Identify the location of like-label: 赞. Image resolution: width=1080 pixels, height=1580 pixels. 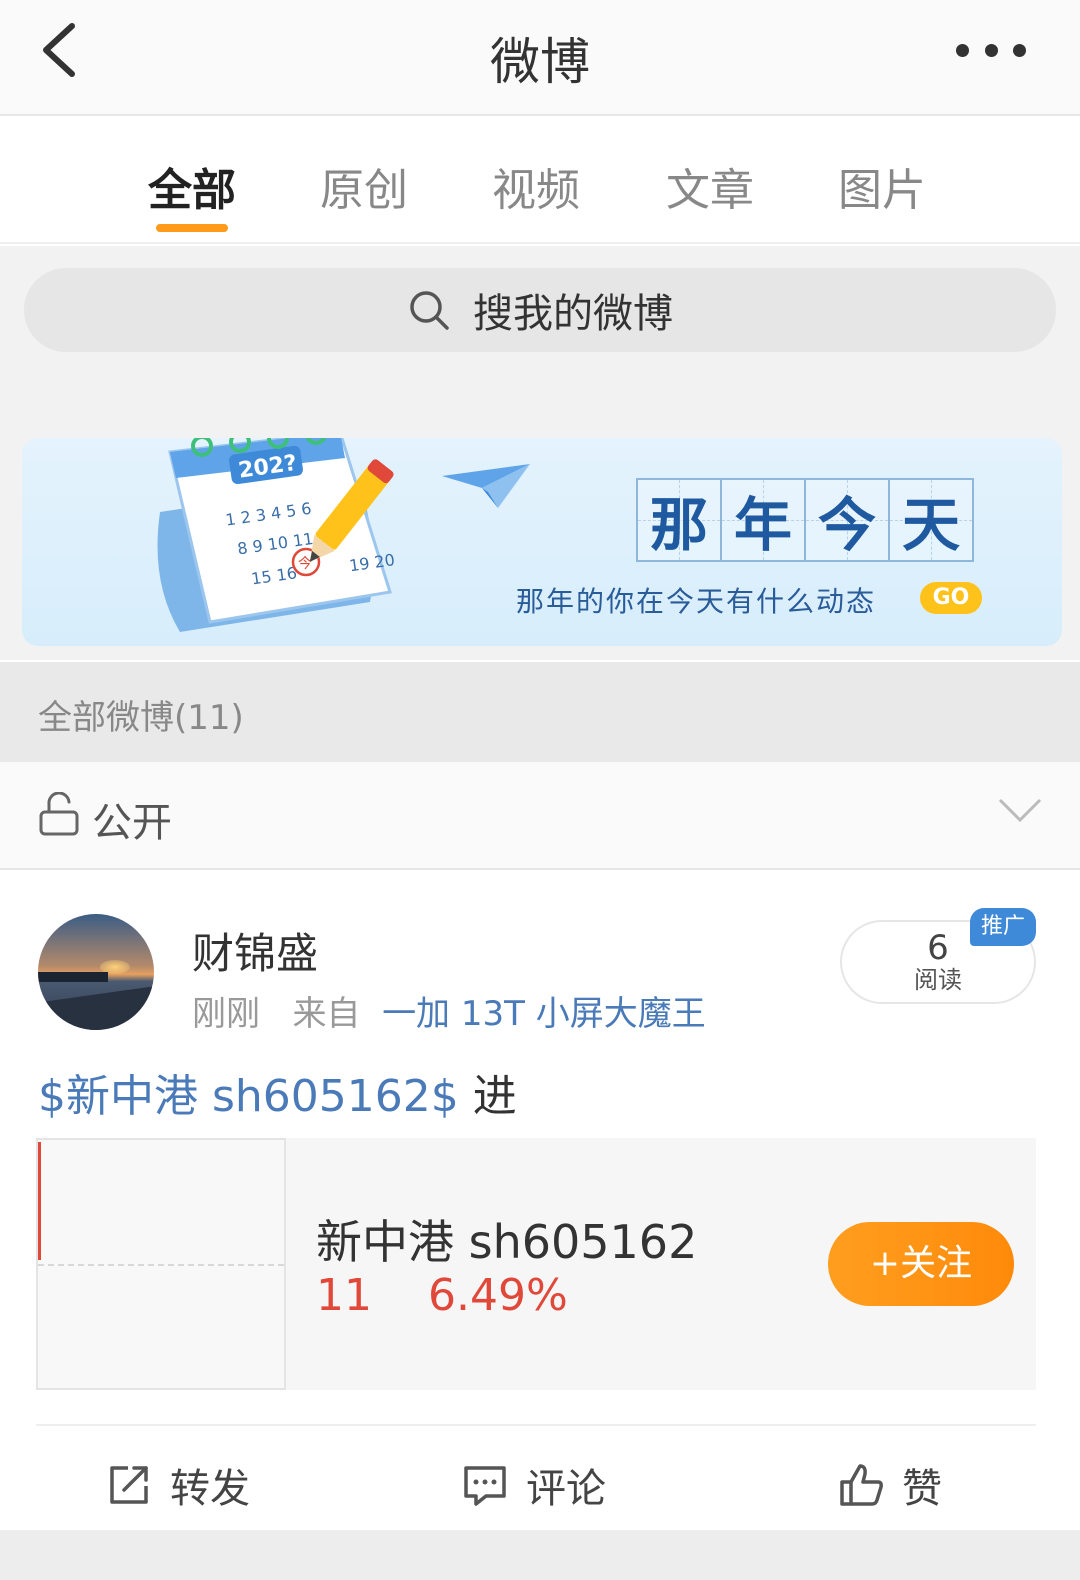
(922, 1489).